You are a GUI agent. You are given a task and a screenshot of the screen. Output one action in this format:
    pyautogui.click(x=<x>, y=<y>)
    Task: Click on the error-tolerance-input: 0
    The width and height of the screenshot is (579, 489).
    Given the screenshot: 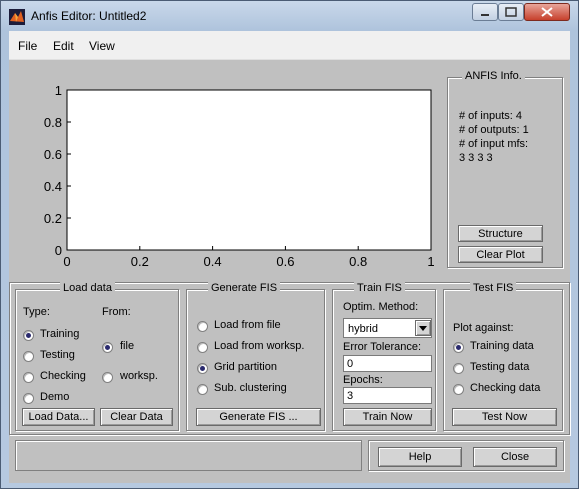 What is the action you would take?
    pyautogui.click(x=387, y=363)
    